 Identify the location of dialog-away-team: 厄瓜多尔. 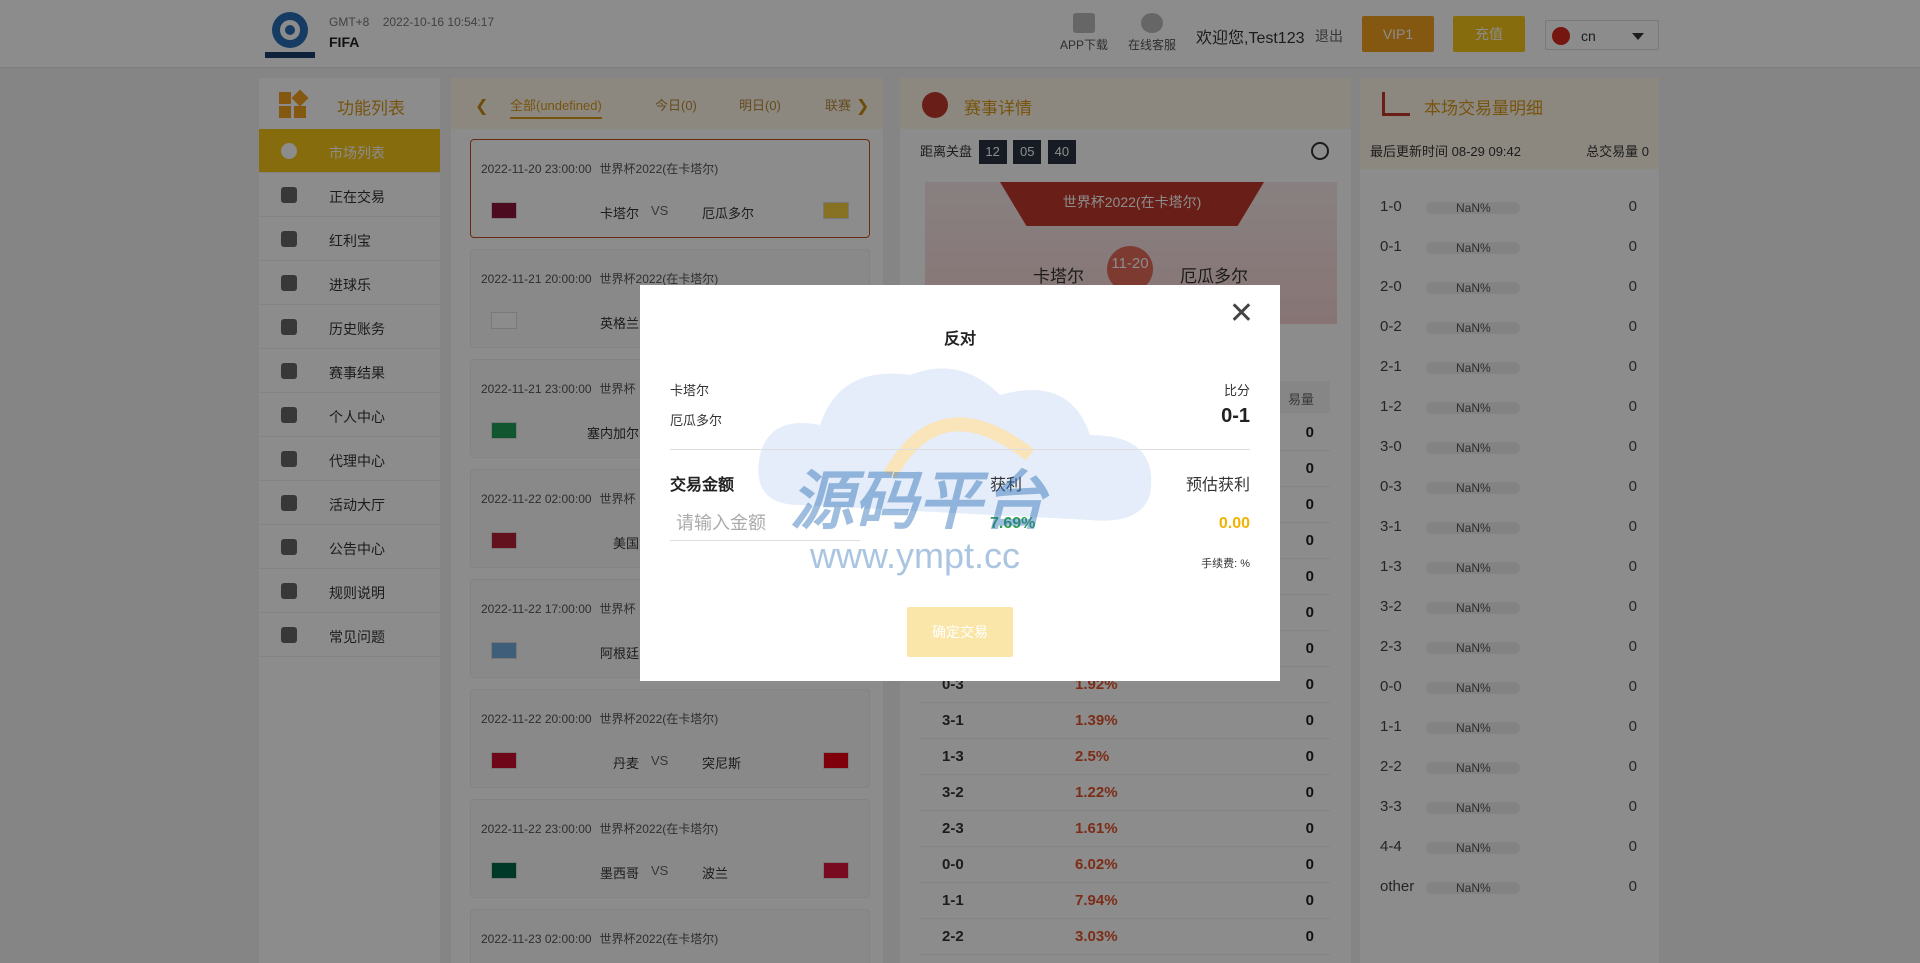
(696, 420).